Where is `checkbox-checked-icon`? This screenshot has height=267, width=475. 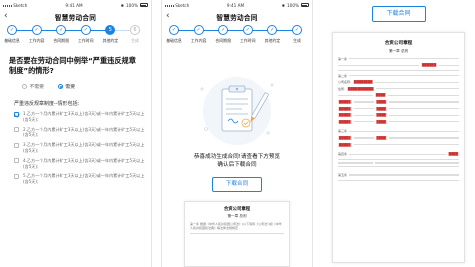
checkbox-checked-icon is located at coordinates (16, 114).